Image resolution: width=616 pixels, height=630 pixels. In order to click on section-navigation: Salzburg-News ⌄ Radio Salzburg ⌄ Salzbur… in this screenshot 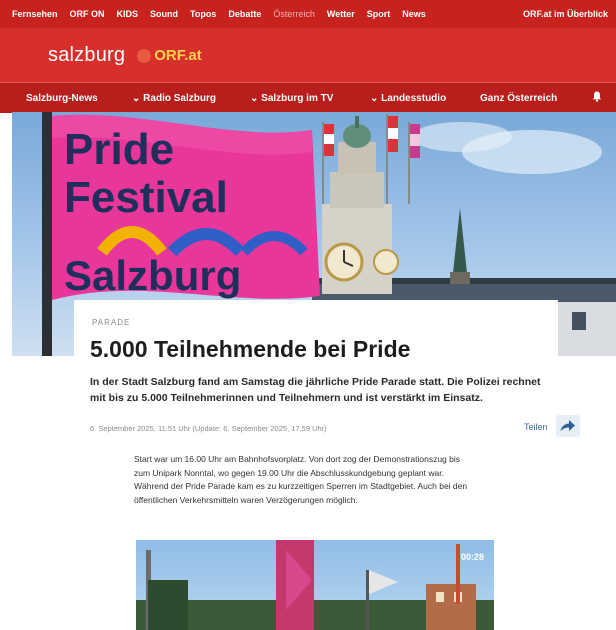, I will do `click(308, 97)`.